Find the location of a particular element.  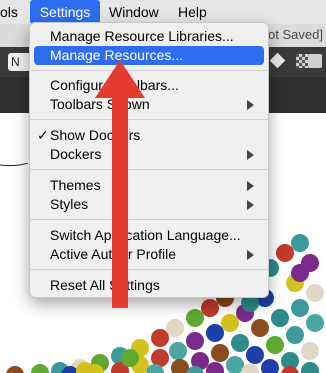

menu-item-toolbars-shown: Toolbars Shown is located at coordinates (149, 104).